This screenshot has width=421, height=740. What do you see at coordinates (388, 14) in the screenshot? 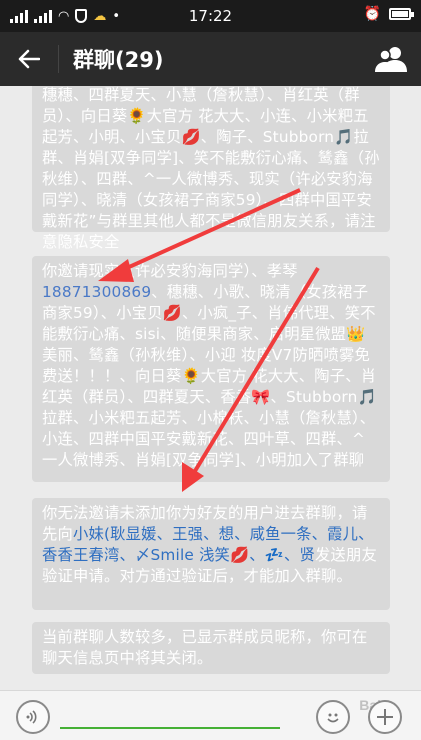
I see `status-icons-right: ⏰` at bounding box center [388, 14].